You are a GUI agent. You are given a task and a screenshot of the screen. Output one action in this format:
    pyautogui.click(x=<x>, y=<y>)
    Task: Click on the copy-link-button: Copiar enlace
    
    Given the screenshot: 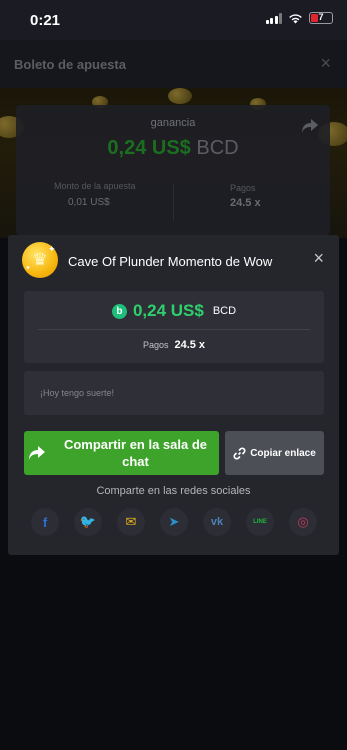 What is the action you would take?
    pyautogui.click(x=274, y=453)
    